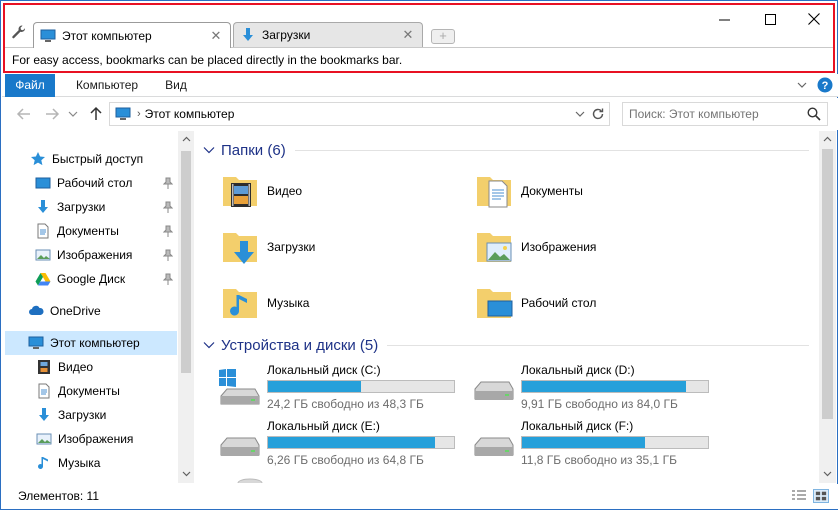 This screenshot has height=510, width=838. I want to click on nav-this-pc: Этот компьютер, so click(91, 343).